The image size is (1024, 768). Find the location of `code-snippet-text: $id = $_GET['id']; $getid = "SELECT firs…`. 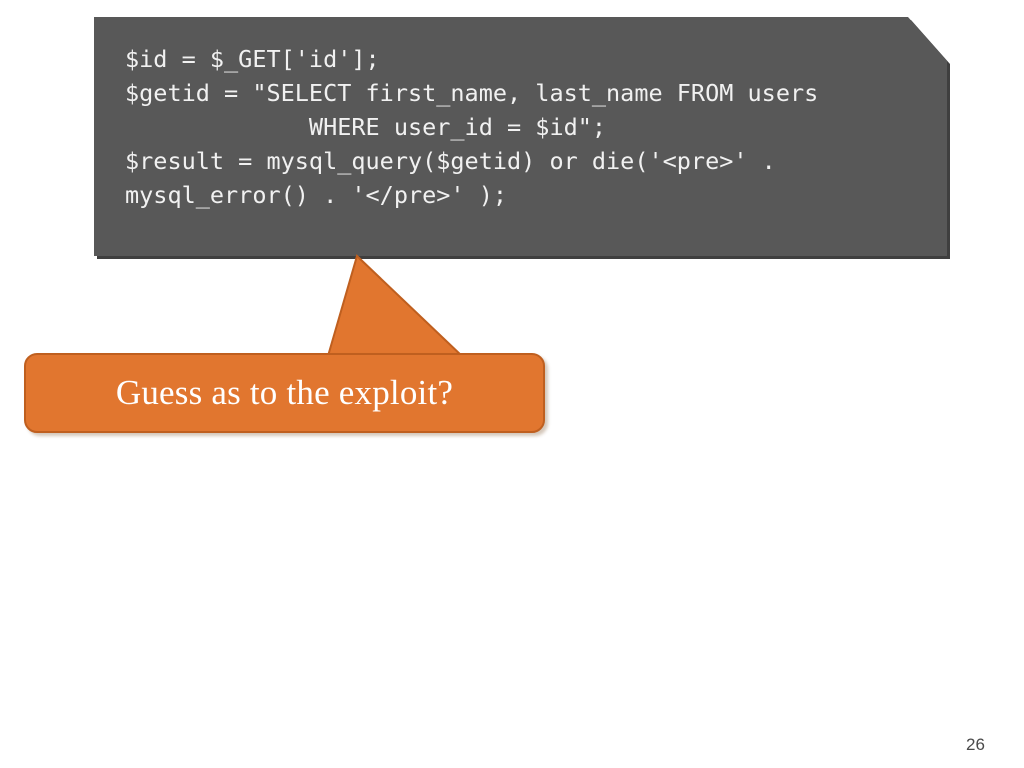

code-snippet-text: $id = $_GET['id']; $getid = "SELECT firs… is located at coordinates (472, 127).